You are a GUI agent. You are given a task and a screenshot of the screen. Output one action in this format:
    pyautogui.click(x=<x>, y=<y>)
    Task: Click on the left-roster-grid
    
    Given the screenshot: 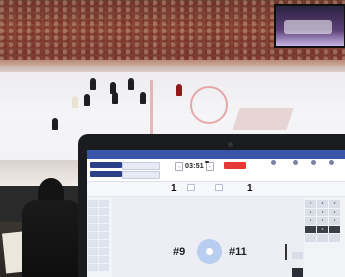 What is the action you would take?
    pyautogui.click(x=98, y=238)
    